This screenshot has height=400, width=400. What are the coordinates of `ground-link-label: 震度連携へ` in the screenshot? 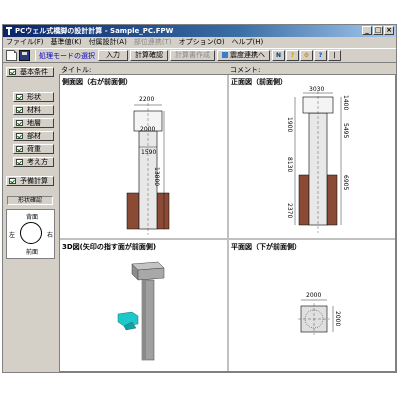 It's located at (247, 55).